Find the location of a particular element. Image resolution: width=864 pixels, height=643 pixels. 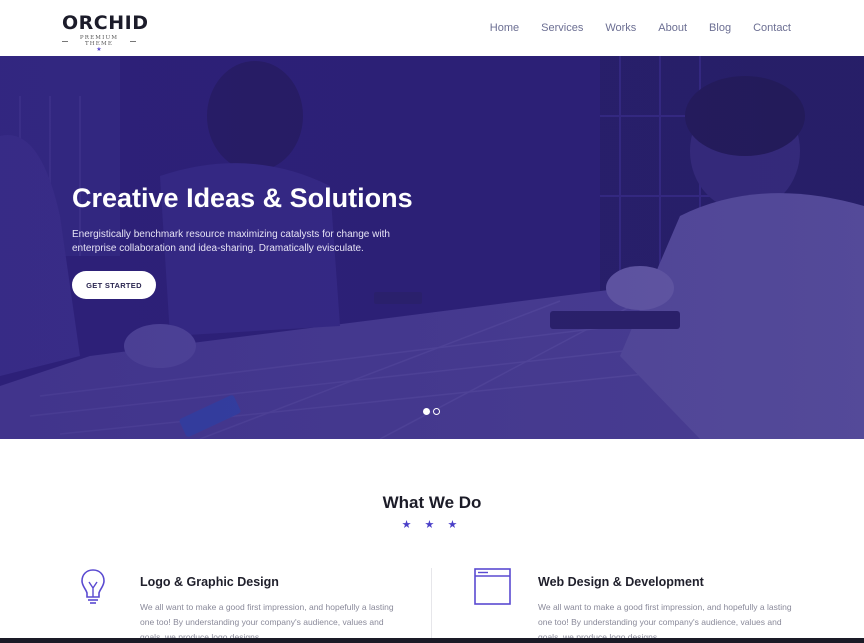

nav-home: Home is located at coordinates (504, 28).